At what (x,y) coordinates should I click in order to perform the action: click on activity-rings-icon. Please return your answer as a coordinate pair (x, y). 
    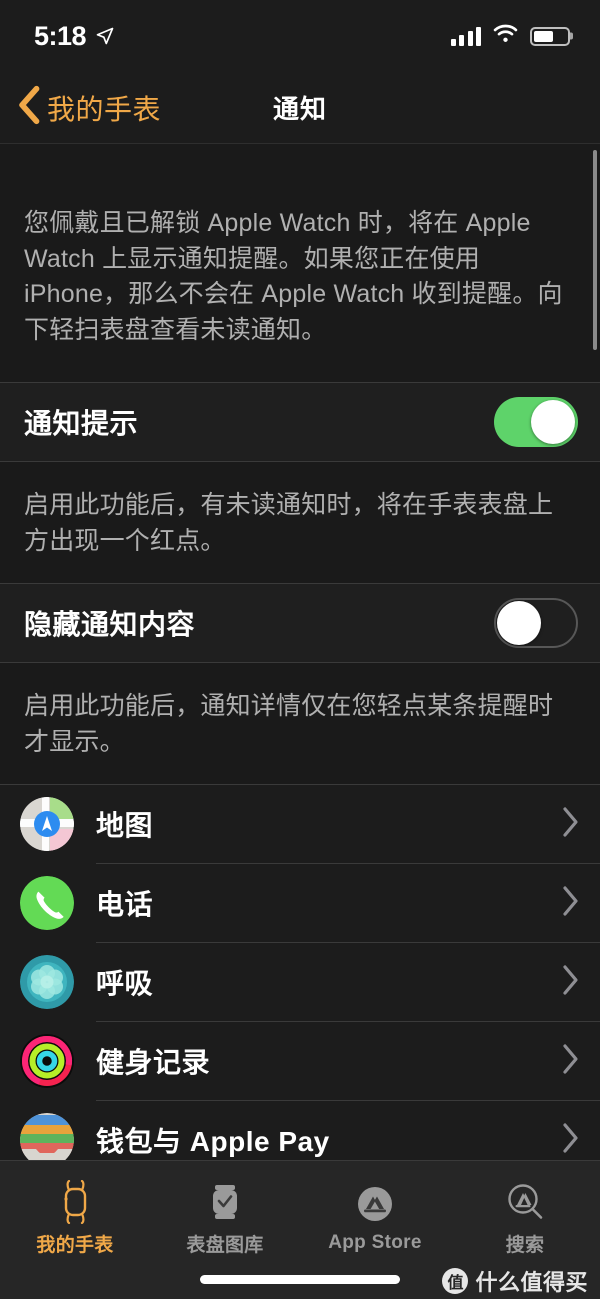
    Looking at the image, I should click on (47, 1061).